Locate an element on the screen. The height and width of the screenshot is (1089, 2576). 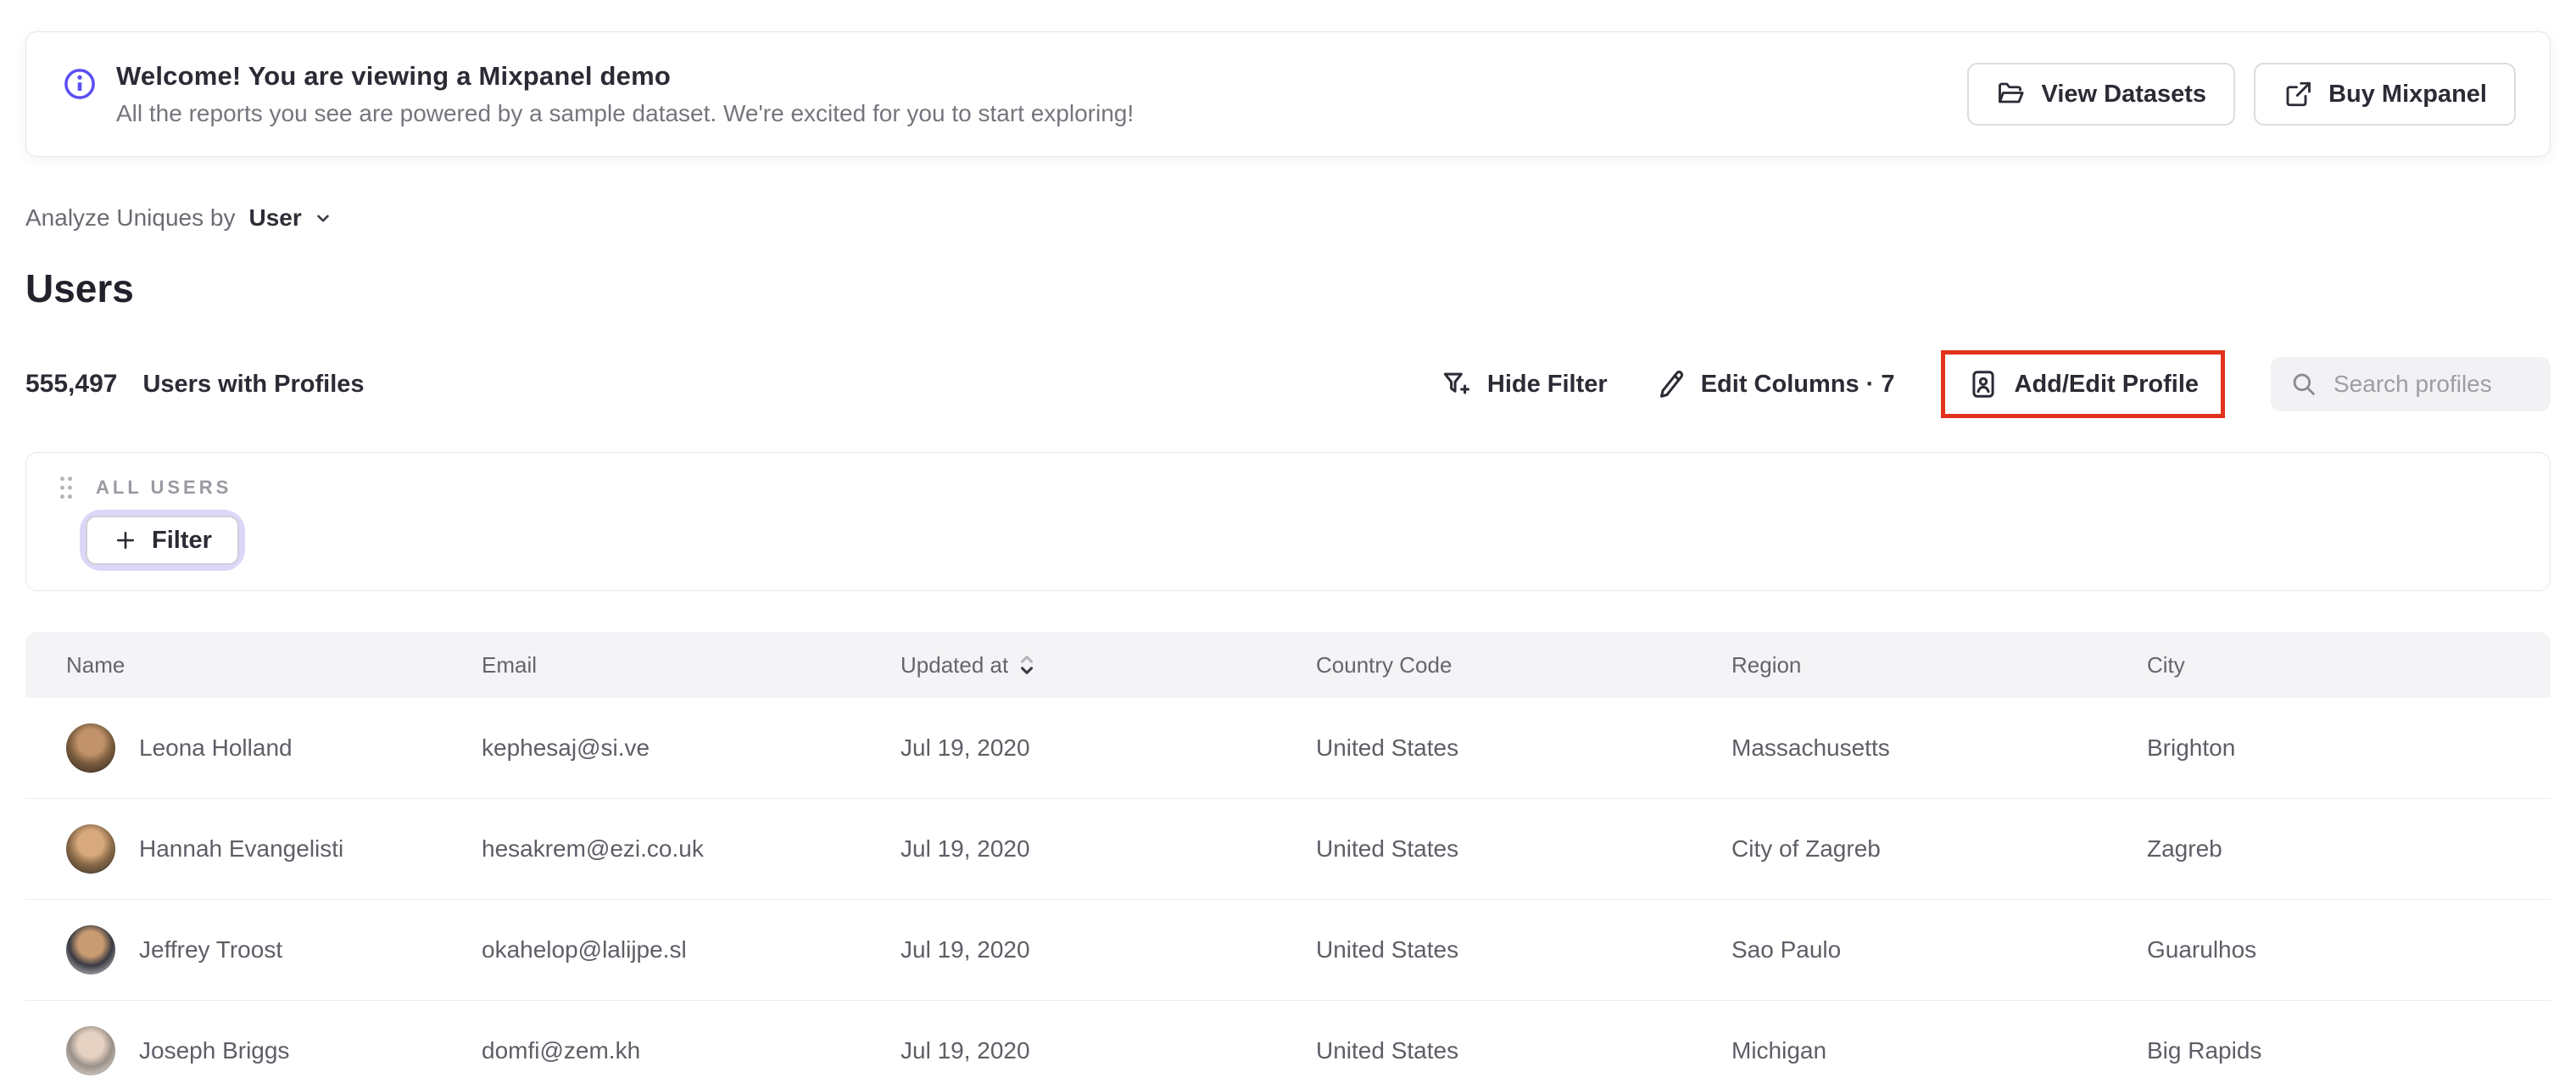
buy-mixpanel-button: Buy Mixpanel is located at coordinates (2385, 94).